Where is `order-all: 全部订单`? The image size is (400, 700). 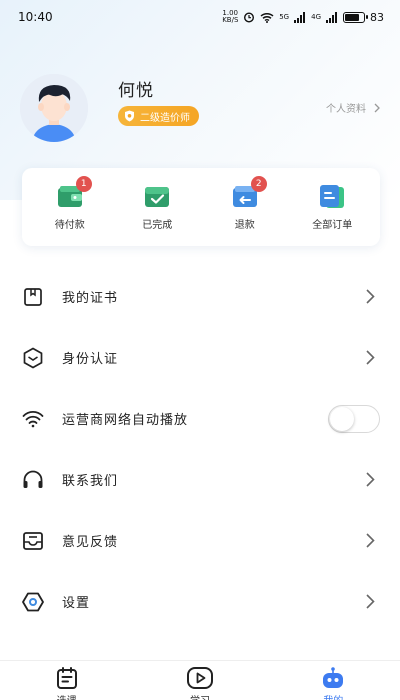 order-all: 全部订单 is located at coordinates (332, 207).